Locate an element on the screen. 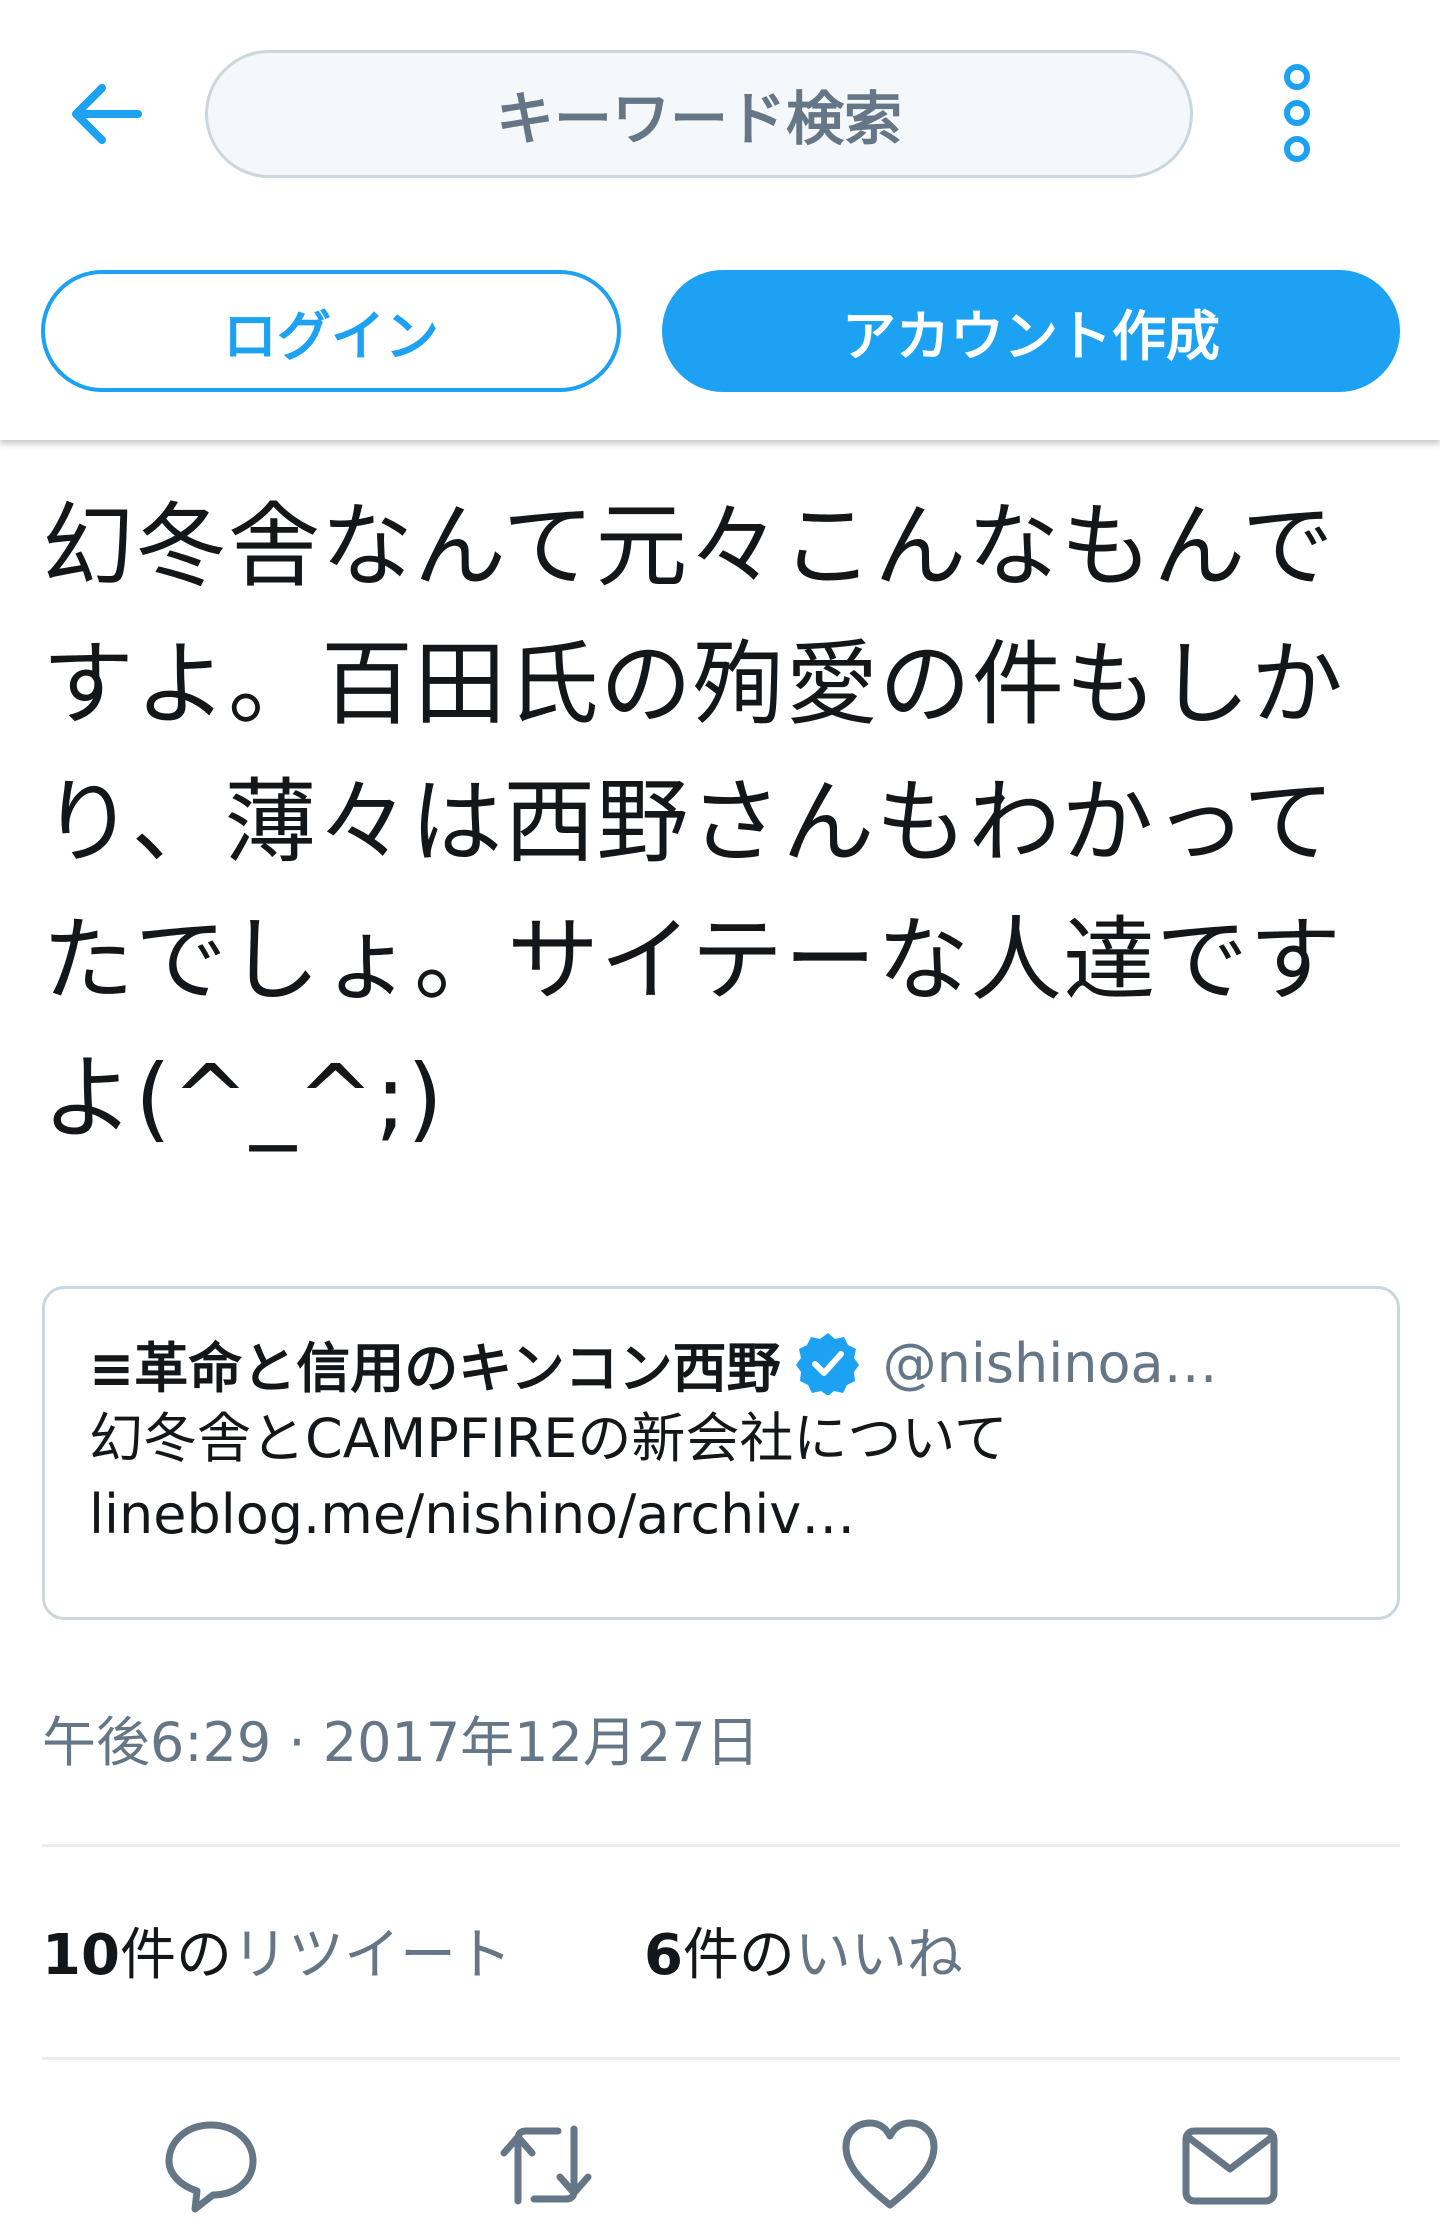 This screenshot has height=2236, width=1440. reply-button is located at coordinates (211, 2165).